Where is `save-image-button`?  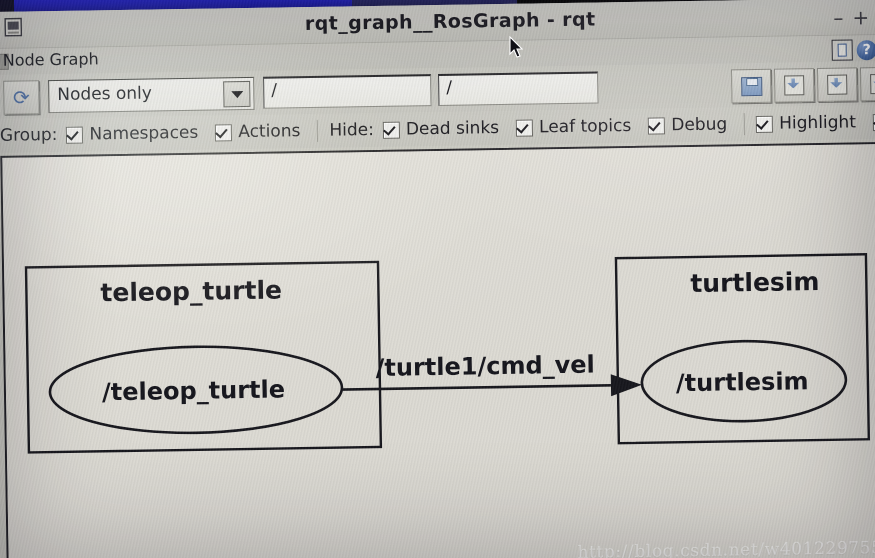 save-image-button is located at coordinates (751, 86).